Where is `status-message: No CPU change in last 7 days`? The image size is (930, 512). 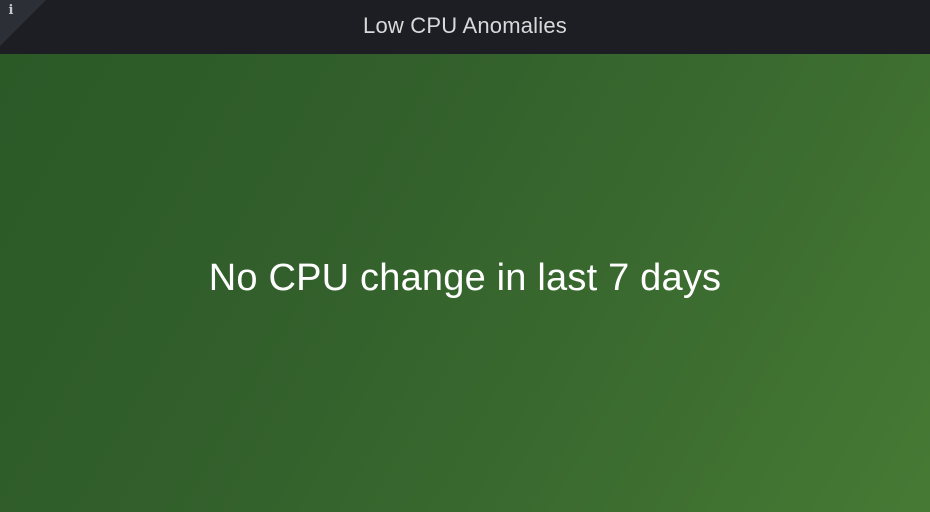 status-message: No CPU change in last 7 days is located at coordinates (465, 277).